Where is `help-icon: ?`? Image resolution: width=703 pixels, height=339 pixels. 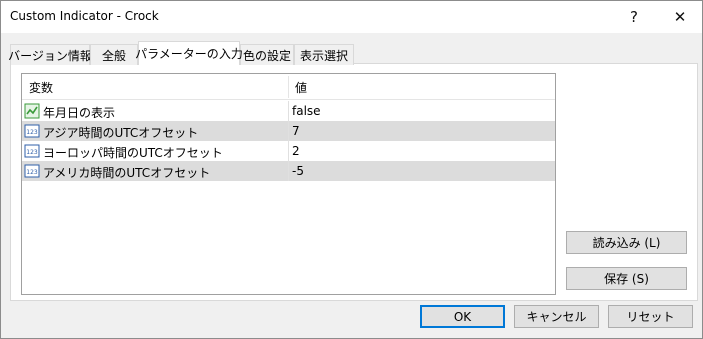 help-icon: ? is located at coordinates (634, 17).